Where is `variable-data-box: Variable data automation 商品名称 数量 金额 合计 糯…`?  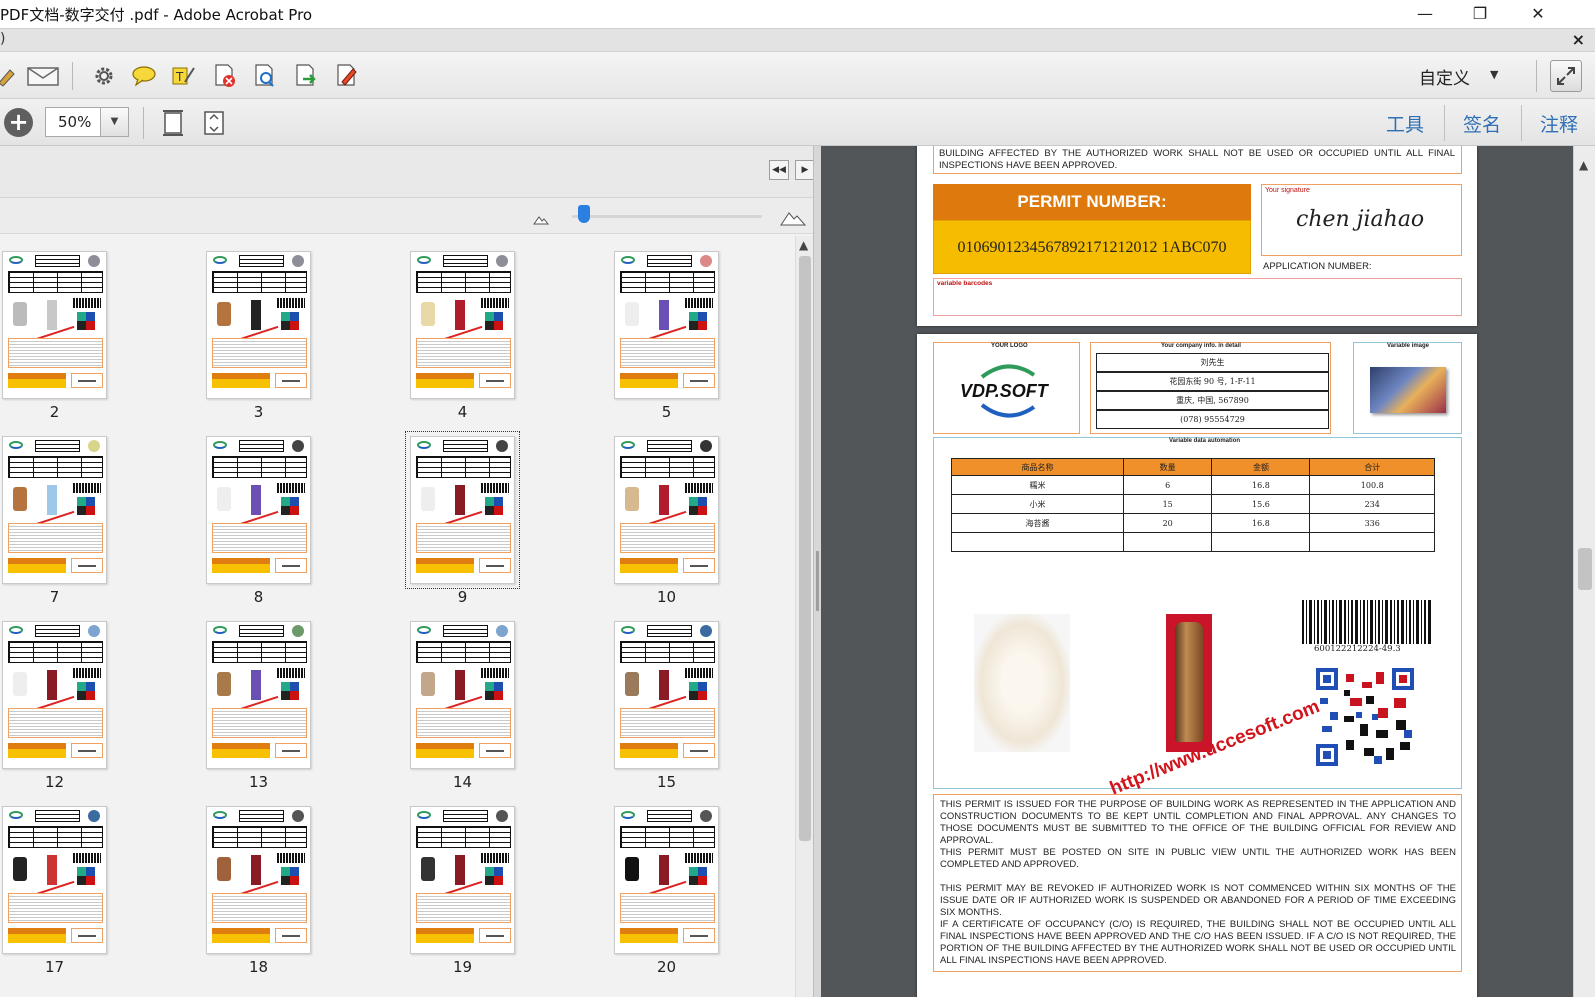 variable-data-box: Variable data automation 商品名称 数量 金额 合计 糯… is located at coordinates (1197, 613).